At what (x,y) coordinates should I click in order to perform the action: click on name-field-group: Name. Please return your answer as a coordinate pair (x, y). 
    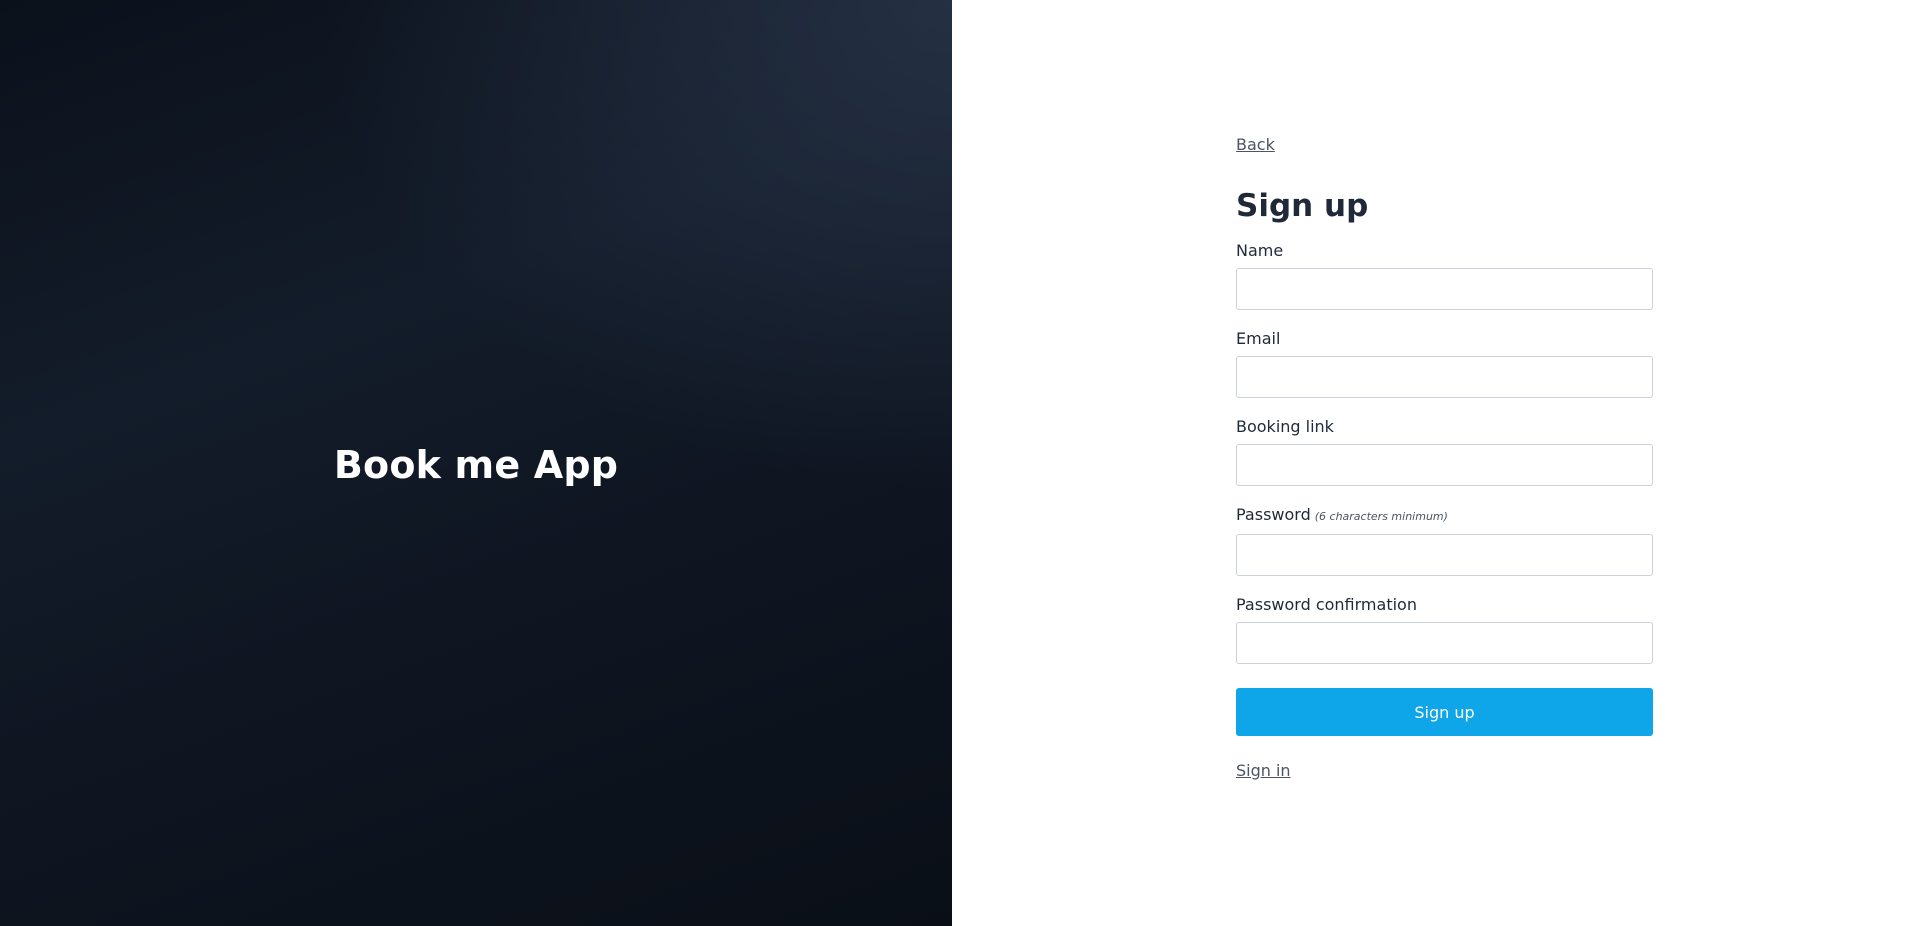
    Looking at the image, I should click on (1444, 275).